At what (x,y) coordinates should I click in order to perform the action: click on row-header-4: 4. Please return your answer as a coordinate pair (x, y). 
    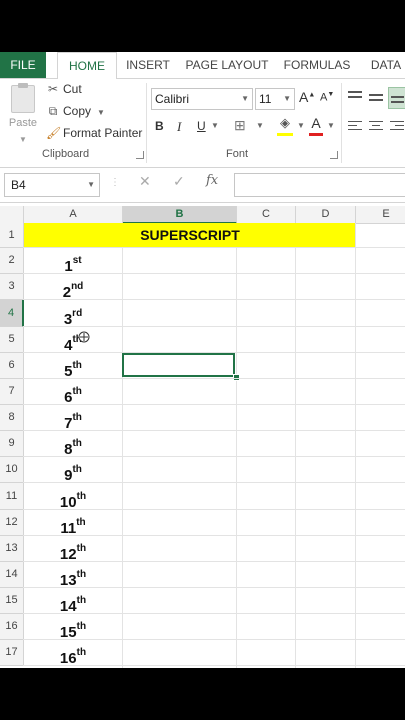
    Looking at the image, I should click on (12, 313).